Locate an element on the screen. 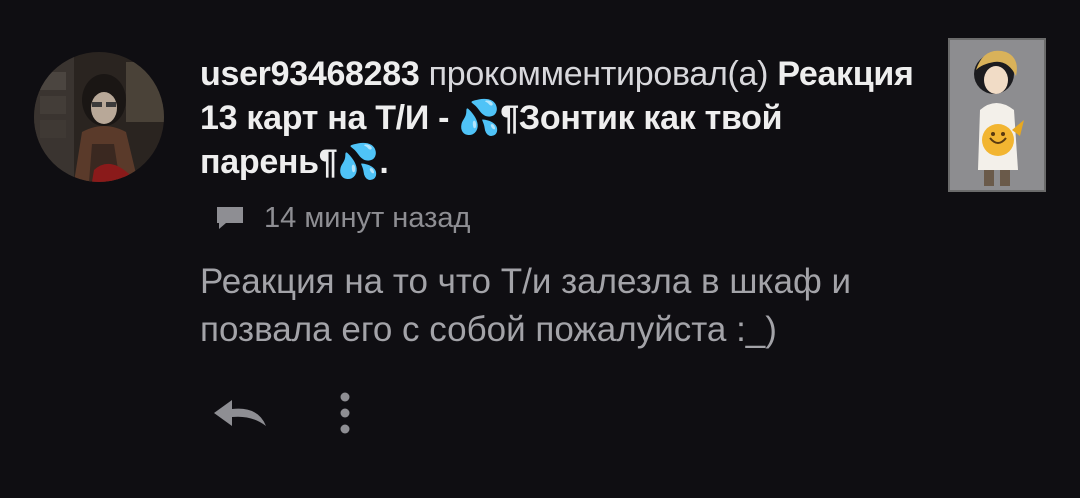 Image resolution: width=1080 pixels, height=498 pixels. action-text: прокомментировал(а) is located at coordinates (598, 74).